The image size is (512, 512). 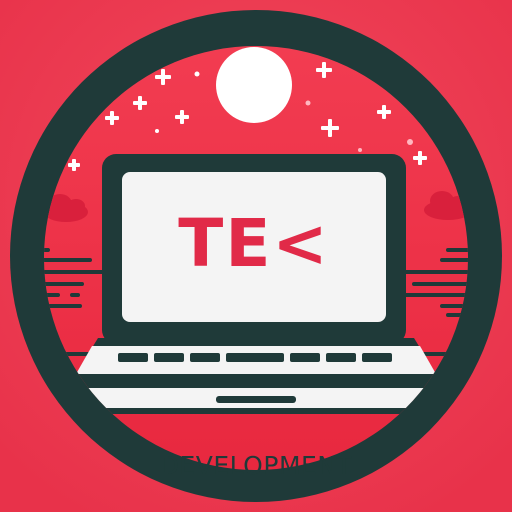 I want to click on sun-icon, so click(x=254, y=85).